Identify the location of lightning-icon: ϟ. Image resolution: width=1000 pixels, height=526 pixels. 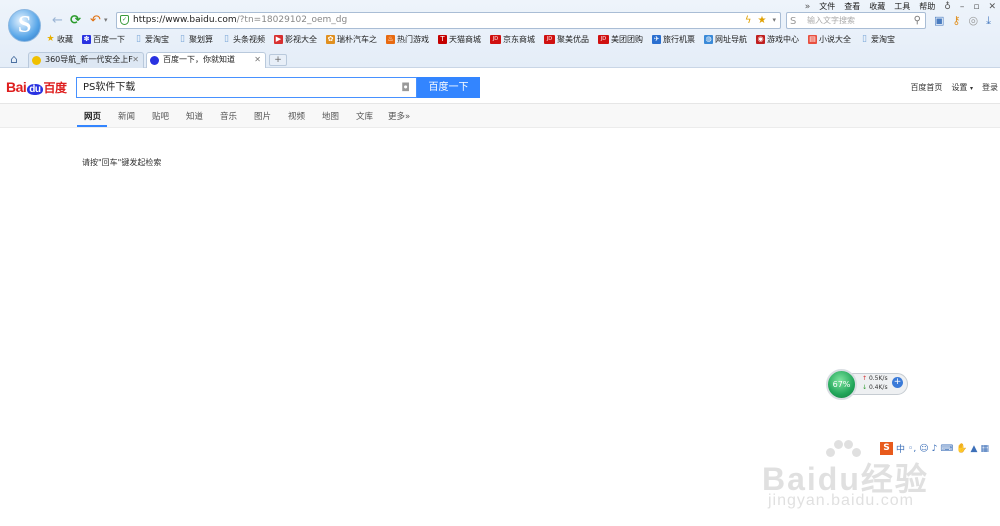
(748, 20).